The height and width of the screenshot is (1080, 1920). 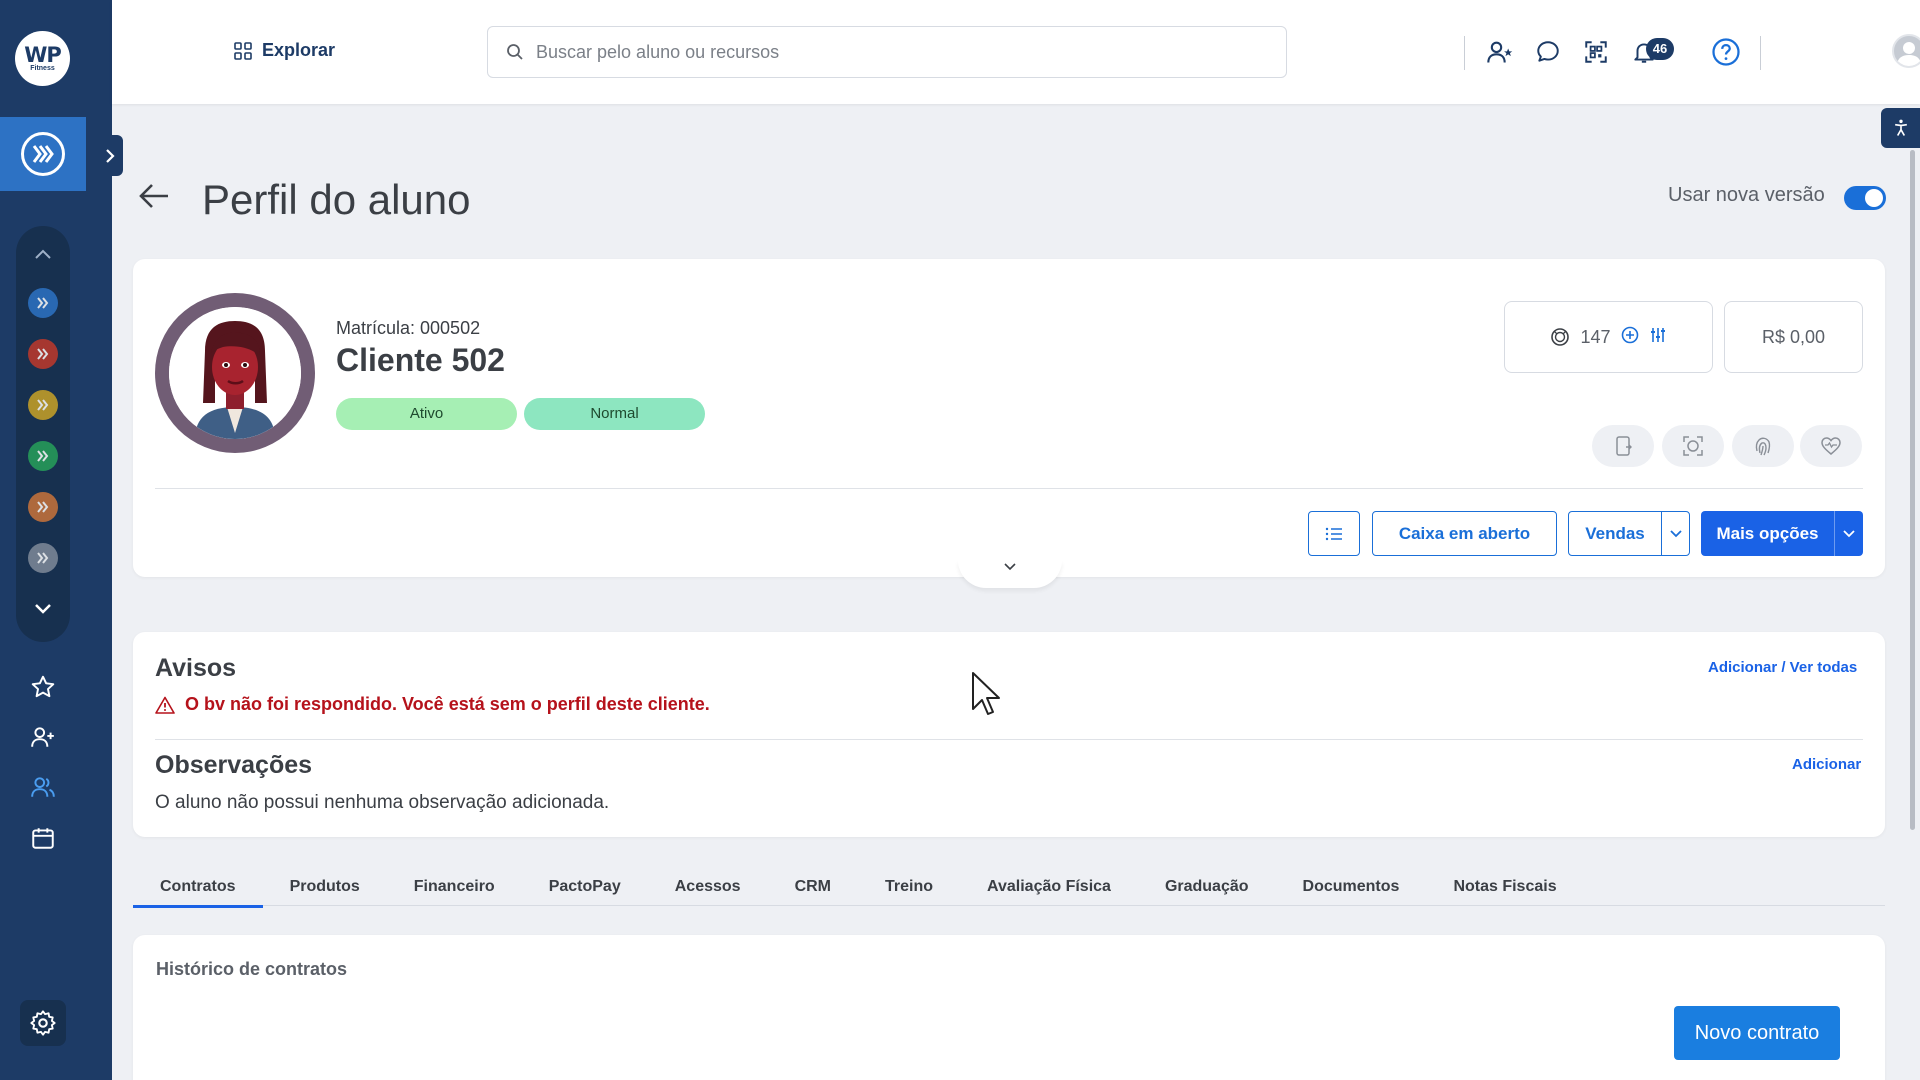 I want to click on search-icon, so click(x=515, y=52).